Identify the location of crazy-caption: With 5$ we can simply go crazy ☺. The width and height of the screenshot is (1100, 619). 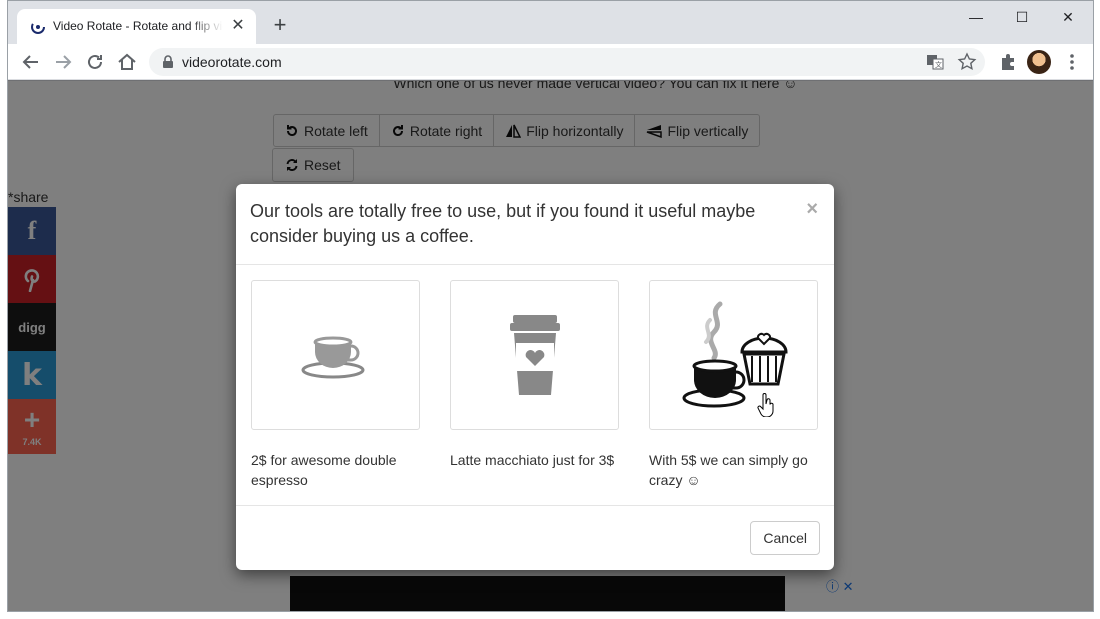
(728, 470).